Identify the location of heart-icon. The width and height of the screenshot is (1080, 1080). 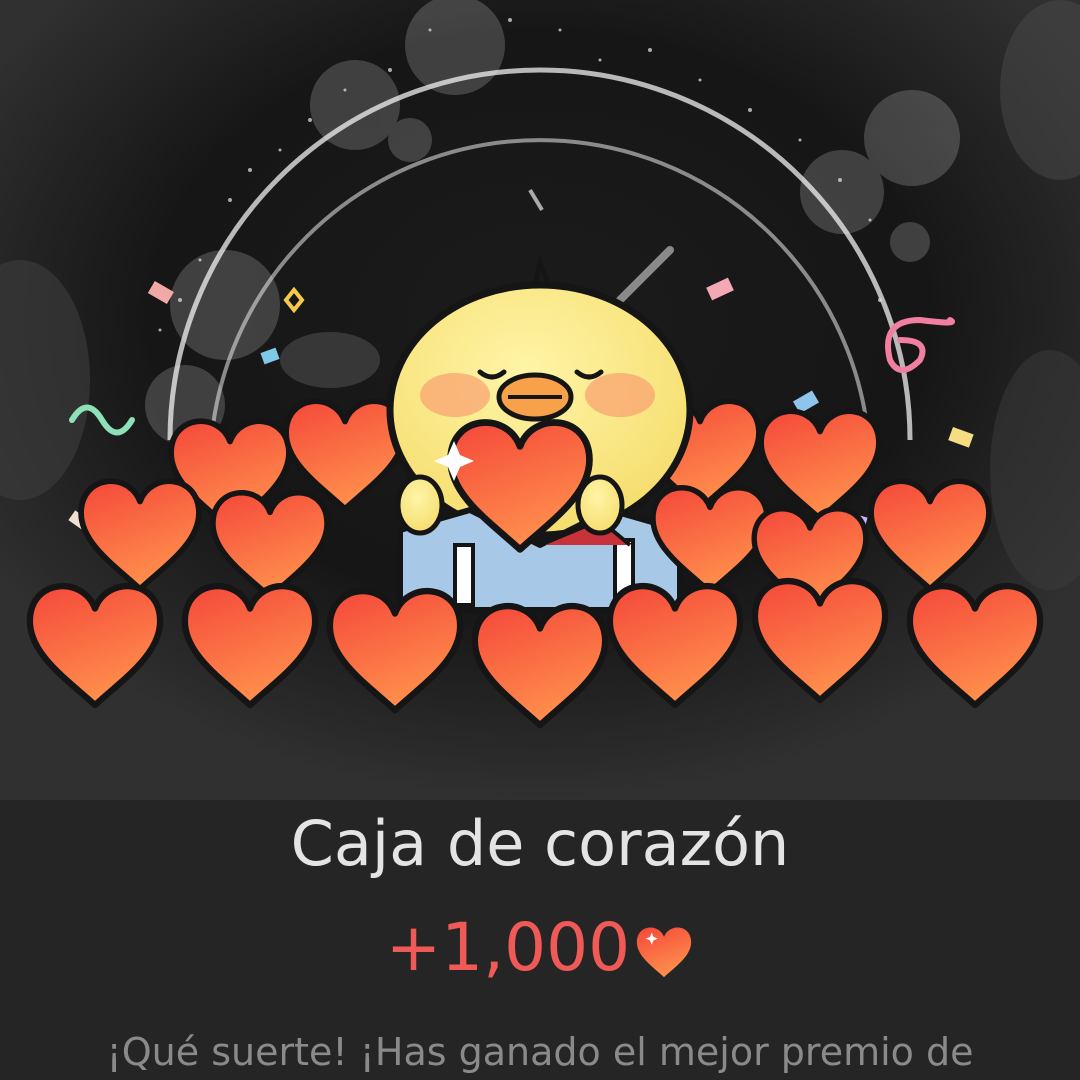
(664, 950).